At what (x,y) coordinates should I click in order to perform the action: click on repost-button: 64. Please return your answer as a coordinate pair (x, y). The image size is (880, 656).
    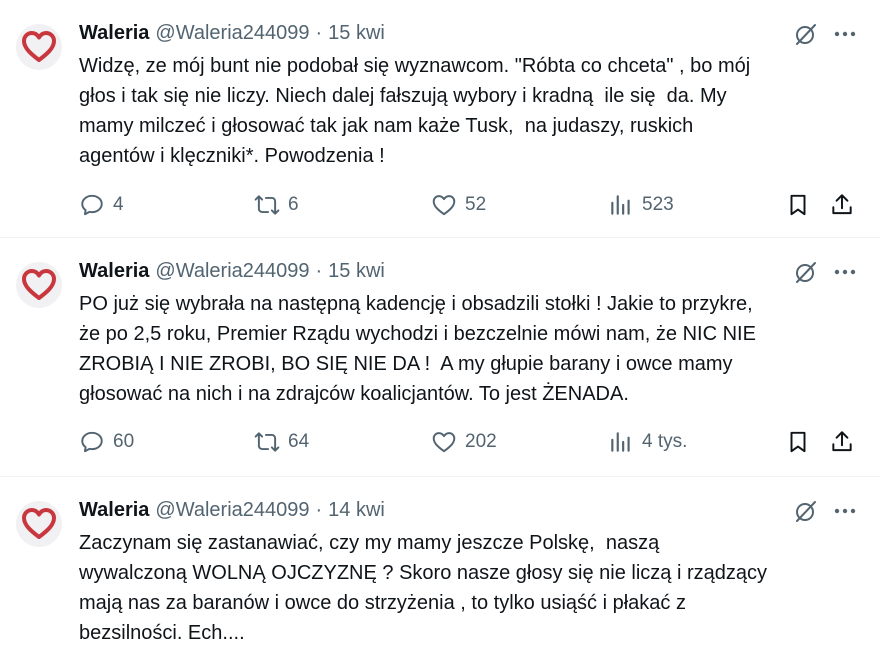
    Looking at the image, I should click on (281, 442).